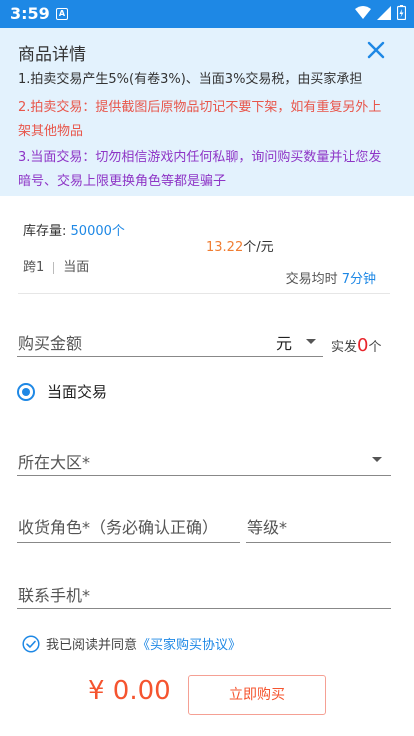  I want to click on stock-value: 50000个, so click(97, 231).